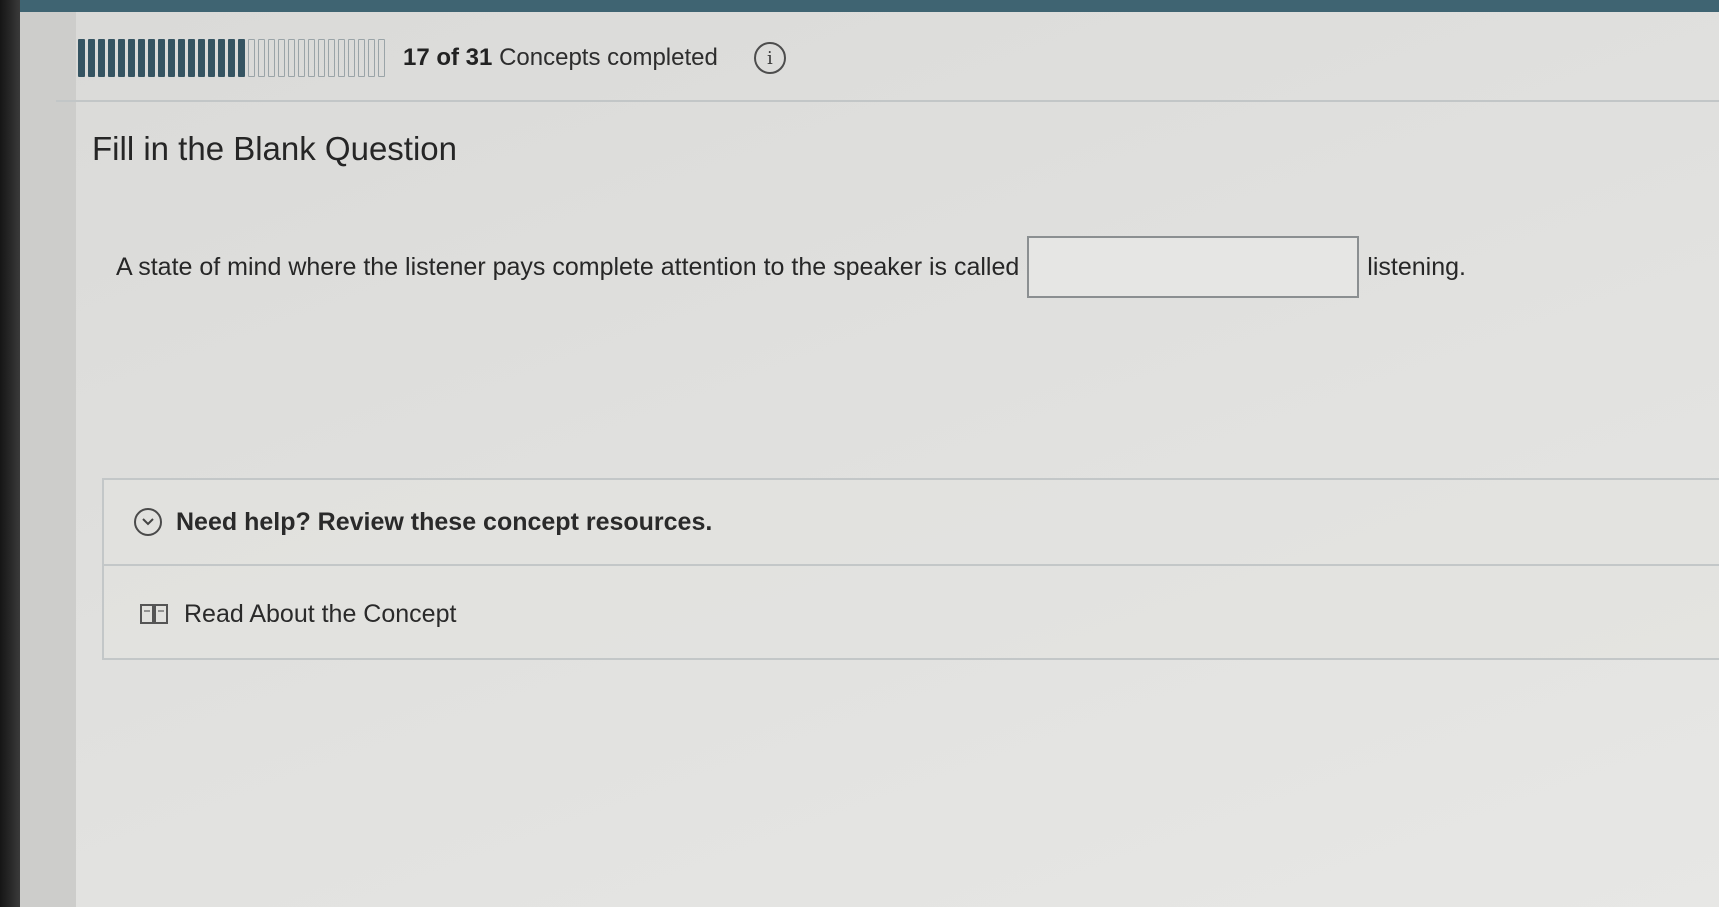 This screenshot has height=907, width=1719. I want to click on screen-bezel, so click(10, 453).